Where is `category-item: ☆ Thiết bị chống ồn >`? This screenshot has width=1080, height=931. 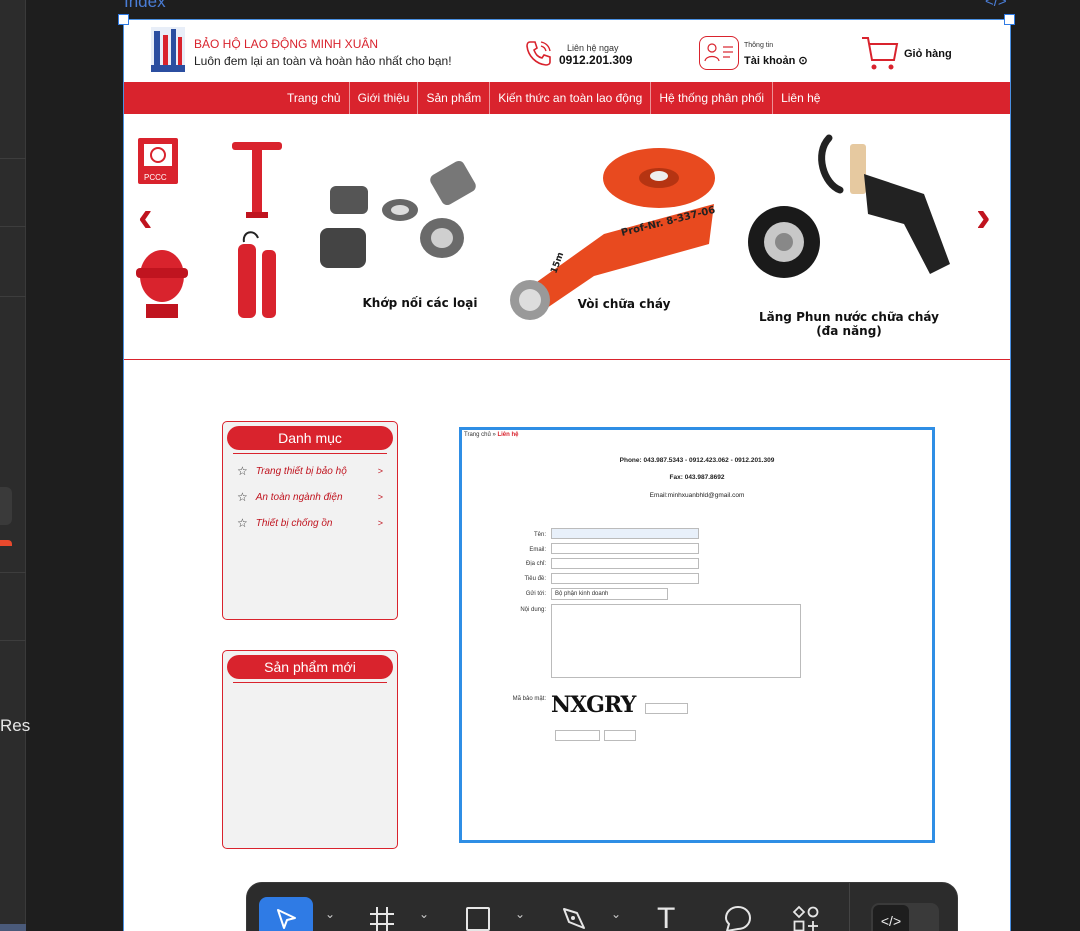
category-item: ☆ Thiết bị chống ồn > is located at coordinates (310, 523).